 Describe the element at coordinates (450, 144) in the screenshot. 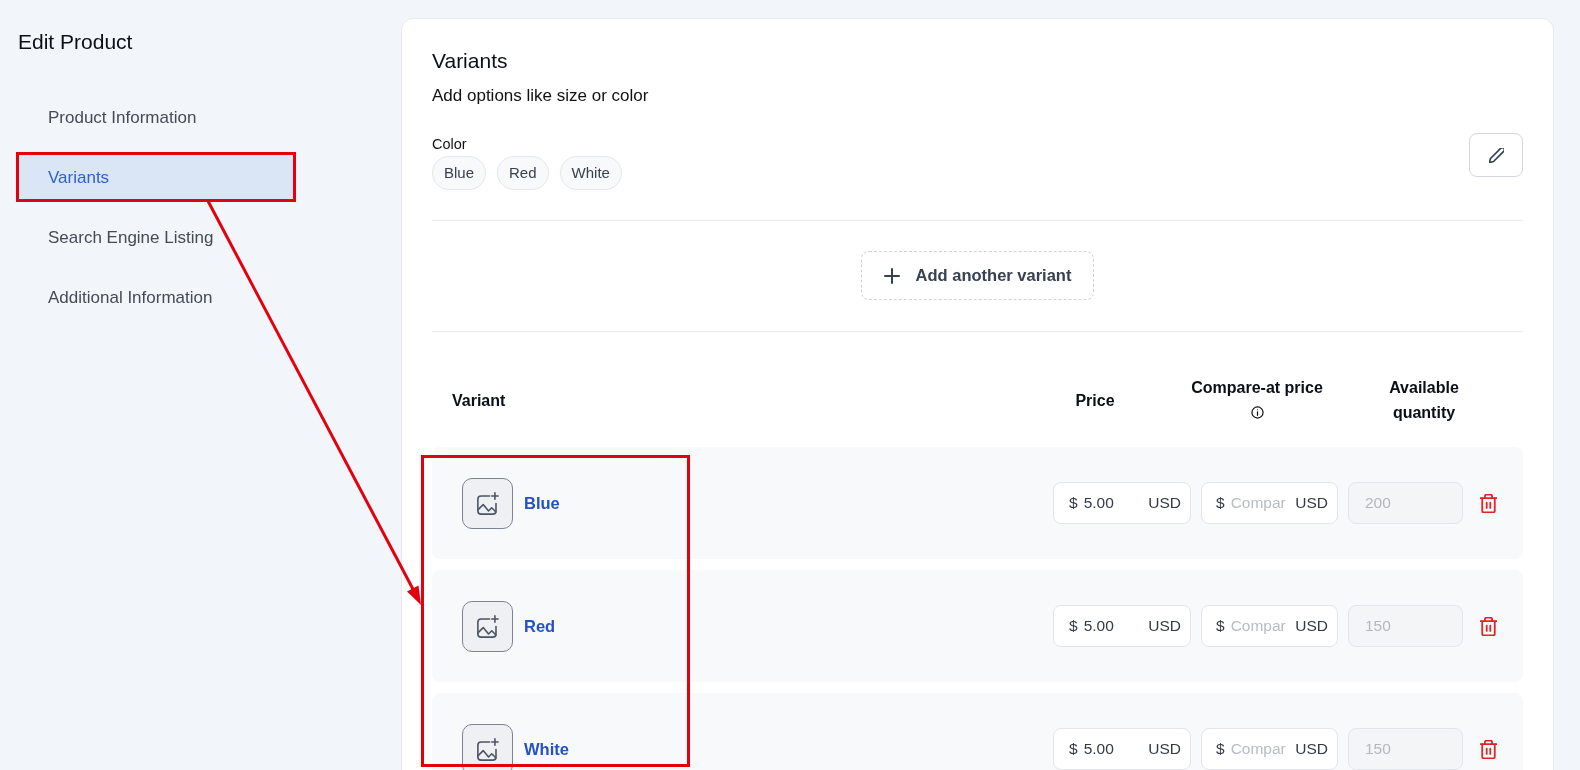

I see `option-name: Color` at that location.